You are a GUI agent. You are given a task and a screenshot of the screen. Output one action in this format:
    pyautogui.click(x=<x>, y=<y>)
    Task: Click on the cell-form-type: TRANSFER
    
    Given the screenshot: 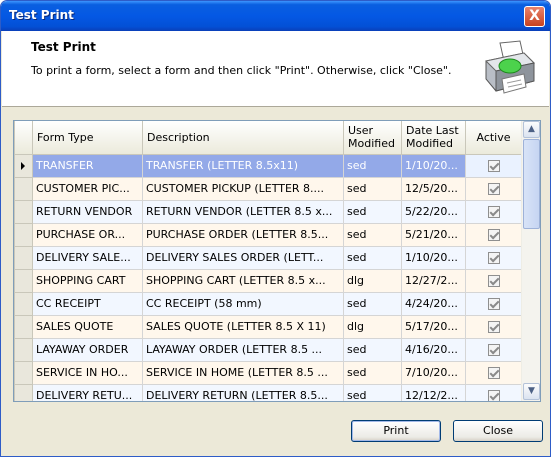 What is the action you would take?
    pyautogui.click(x=87, y=165)
    